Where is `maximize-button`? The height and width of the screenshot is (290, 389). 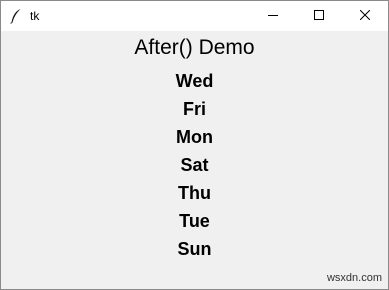
maximize-button is located at coordinates (319, 16).